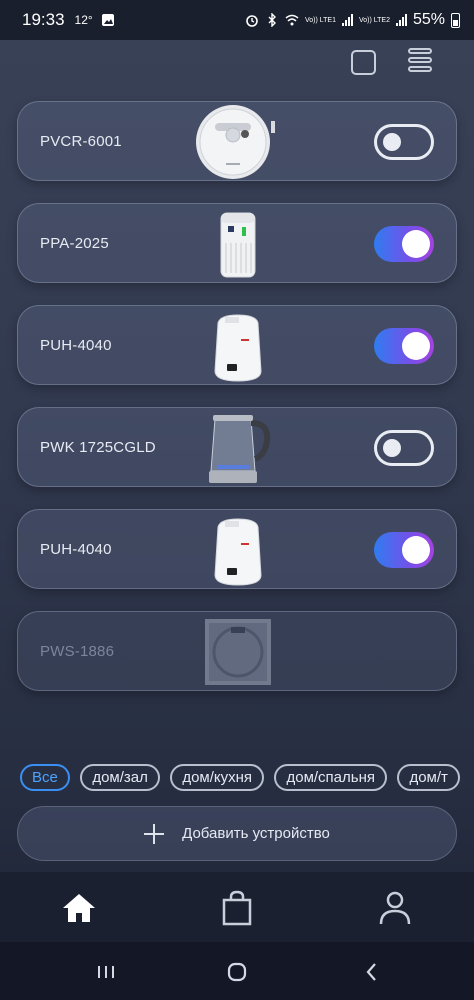 This screenshot has height=1000, width=474. I want to click on device-card: PPA-2025, so click(237, 243).